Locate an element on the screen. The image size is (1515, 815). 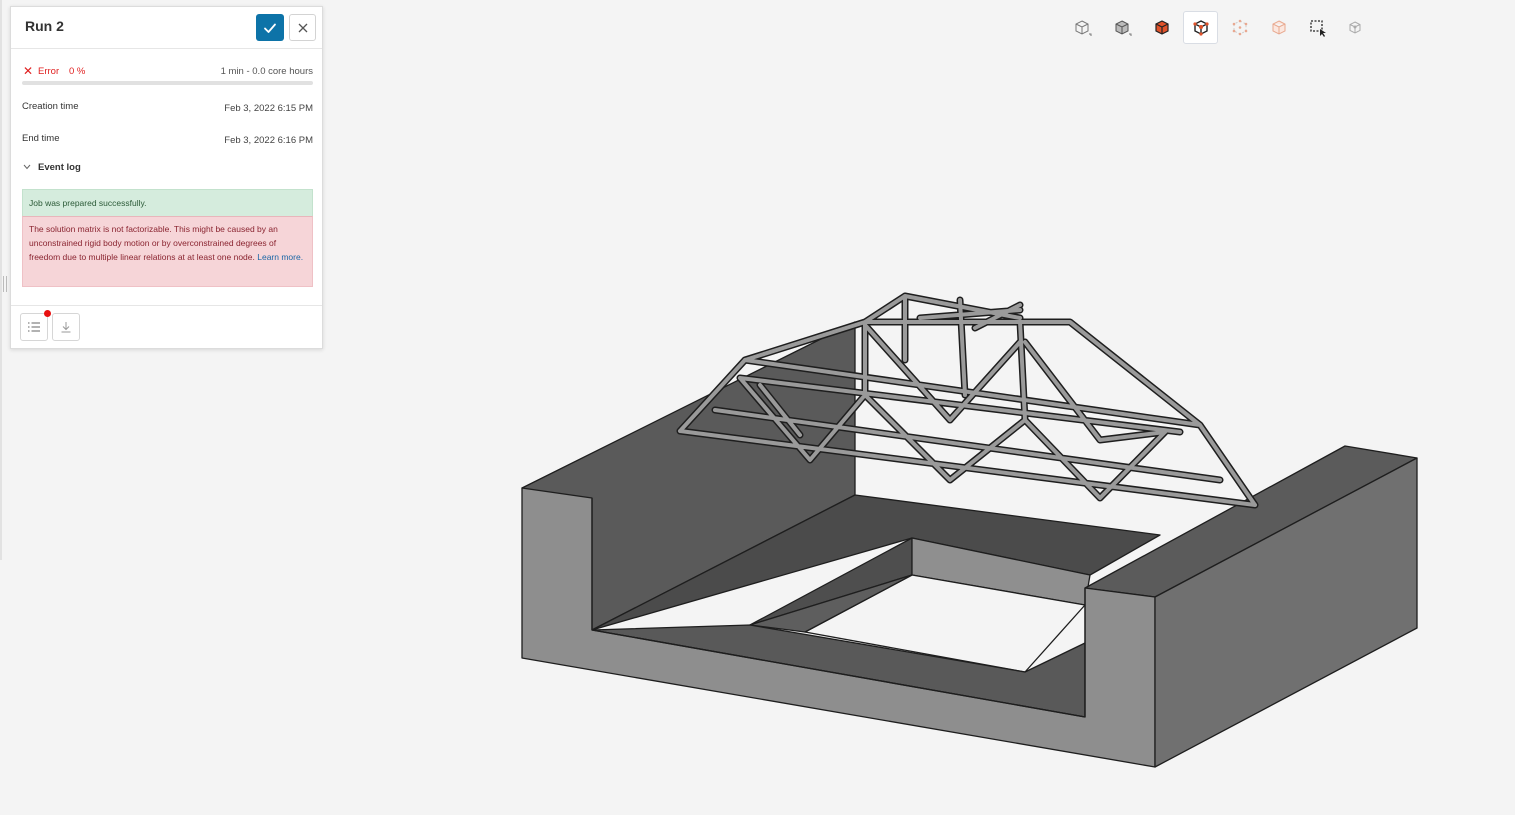
view-cube-faces-icon is located at coordinates (1161, 27).